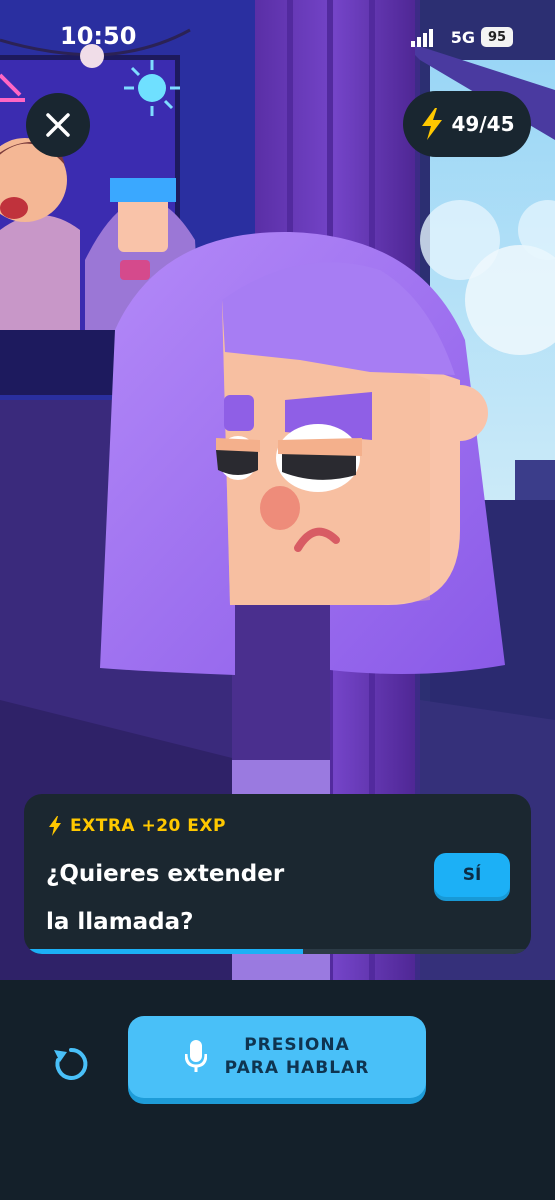  Describe the element at coordinates (483, 124) in the screenshot. I see `energy-count: 49/45` at that location.